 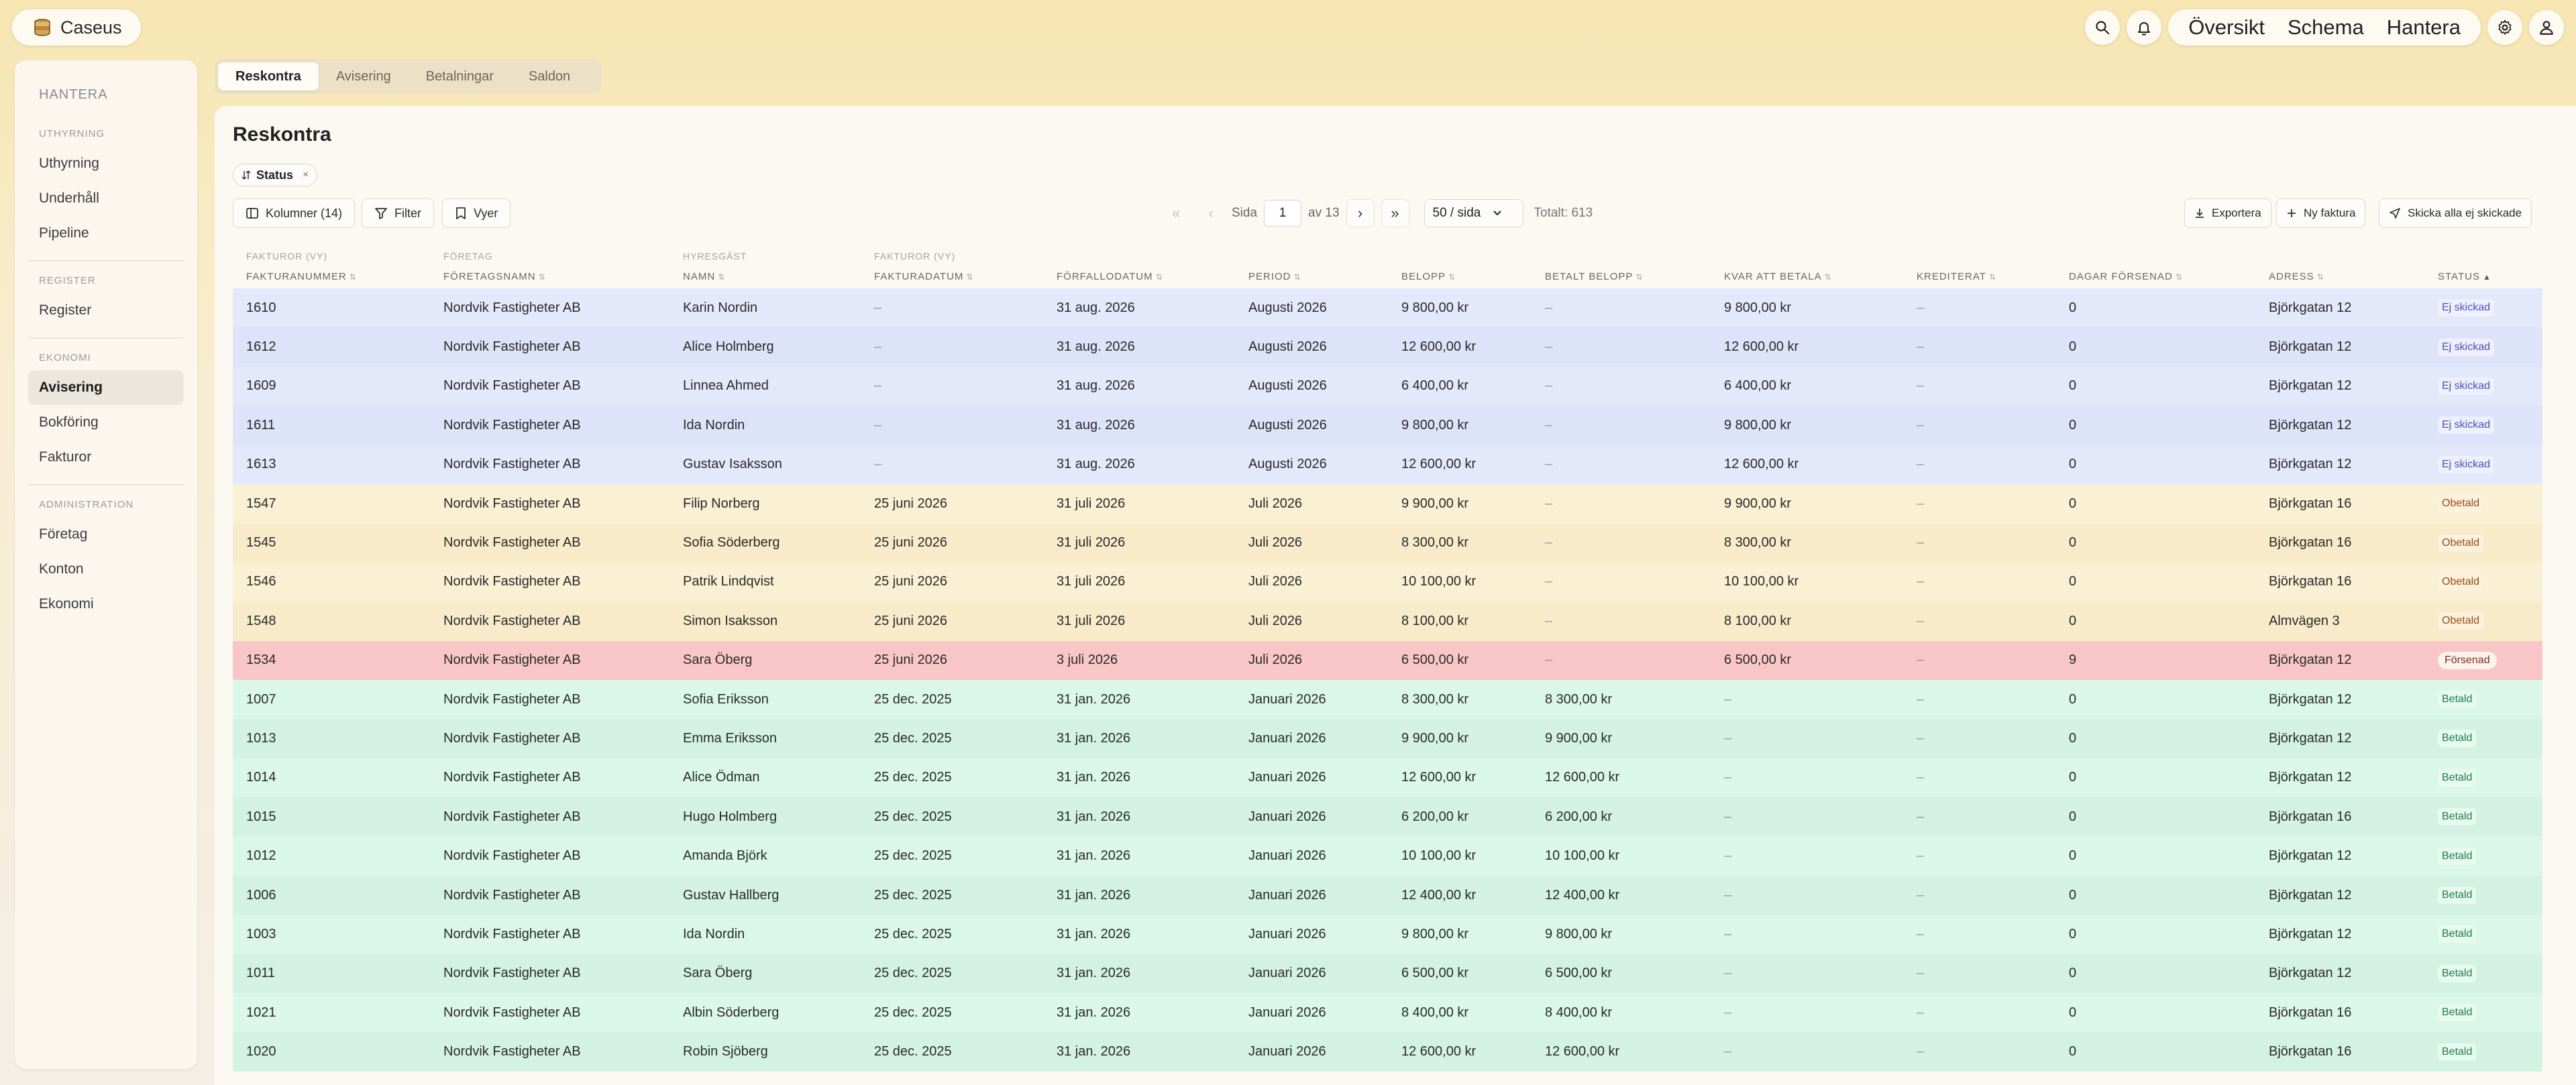 What do you see at coordinates (76, 27) in the screenshot?
I see `brand-button: Caseus` at bounding box center [76, 27].